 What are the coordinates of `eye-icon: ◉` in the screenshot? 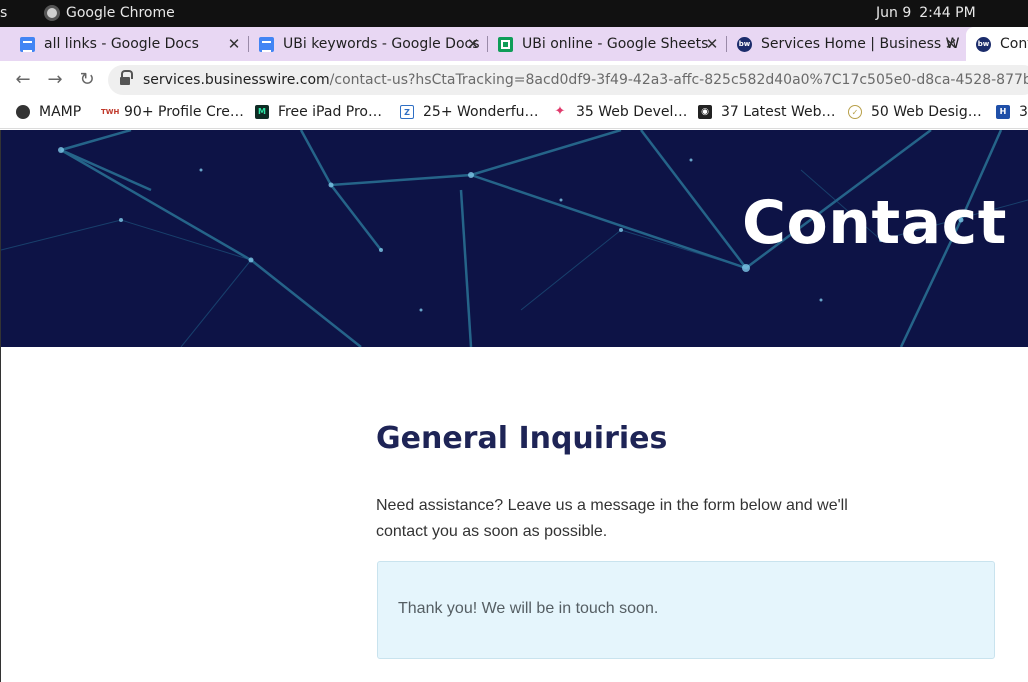 It's located at (705, 112).